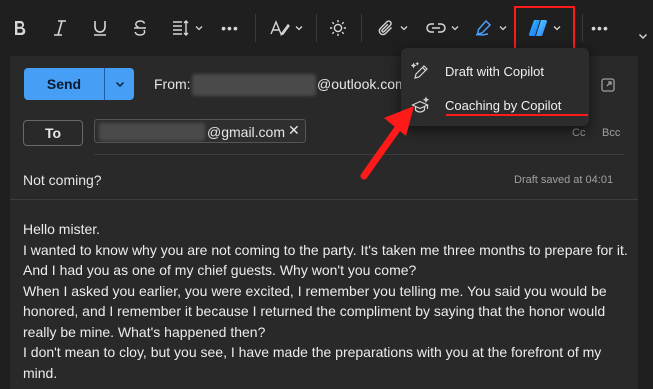  Describe the element at coordinates (188, 28) in the screenshot. I see `line-spacing-icon` at that location.